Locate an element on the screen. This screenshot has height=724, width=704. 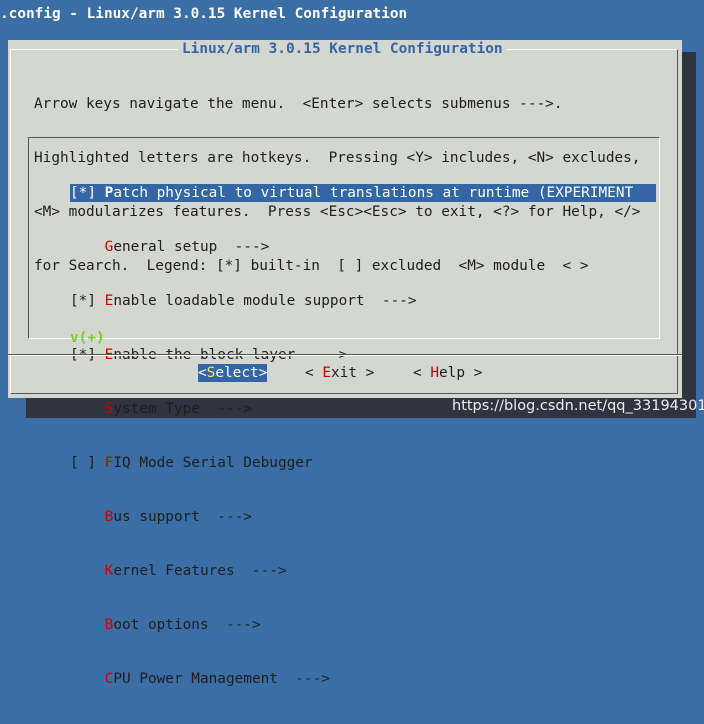
menu-item-label: IQ Mode Serial Debugger is located at coordinates (213, 463).